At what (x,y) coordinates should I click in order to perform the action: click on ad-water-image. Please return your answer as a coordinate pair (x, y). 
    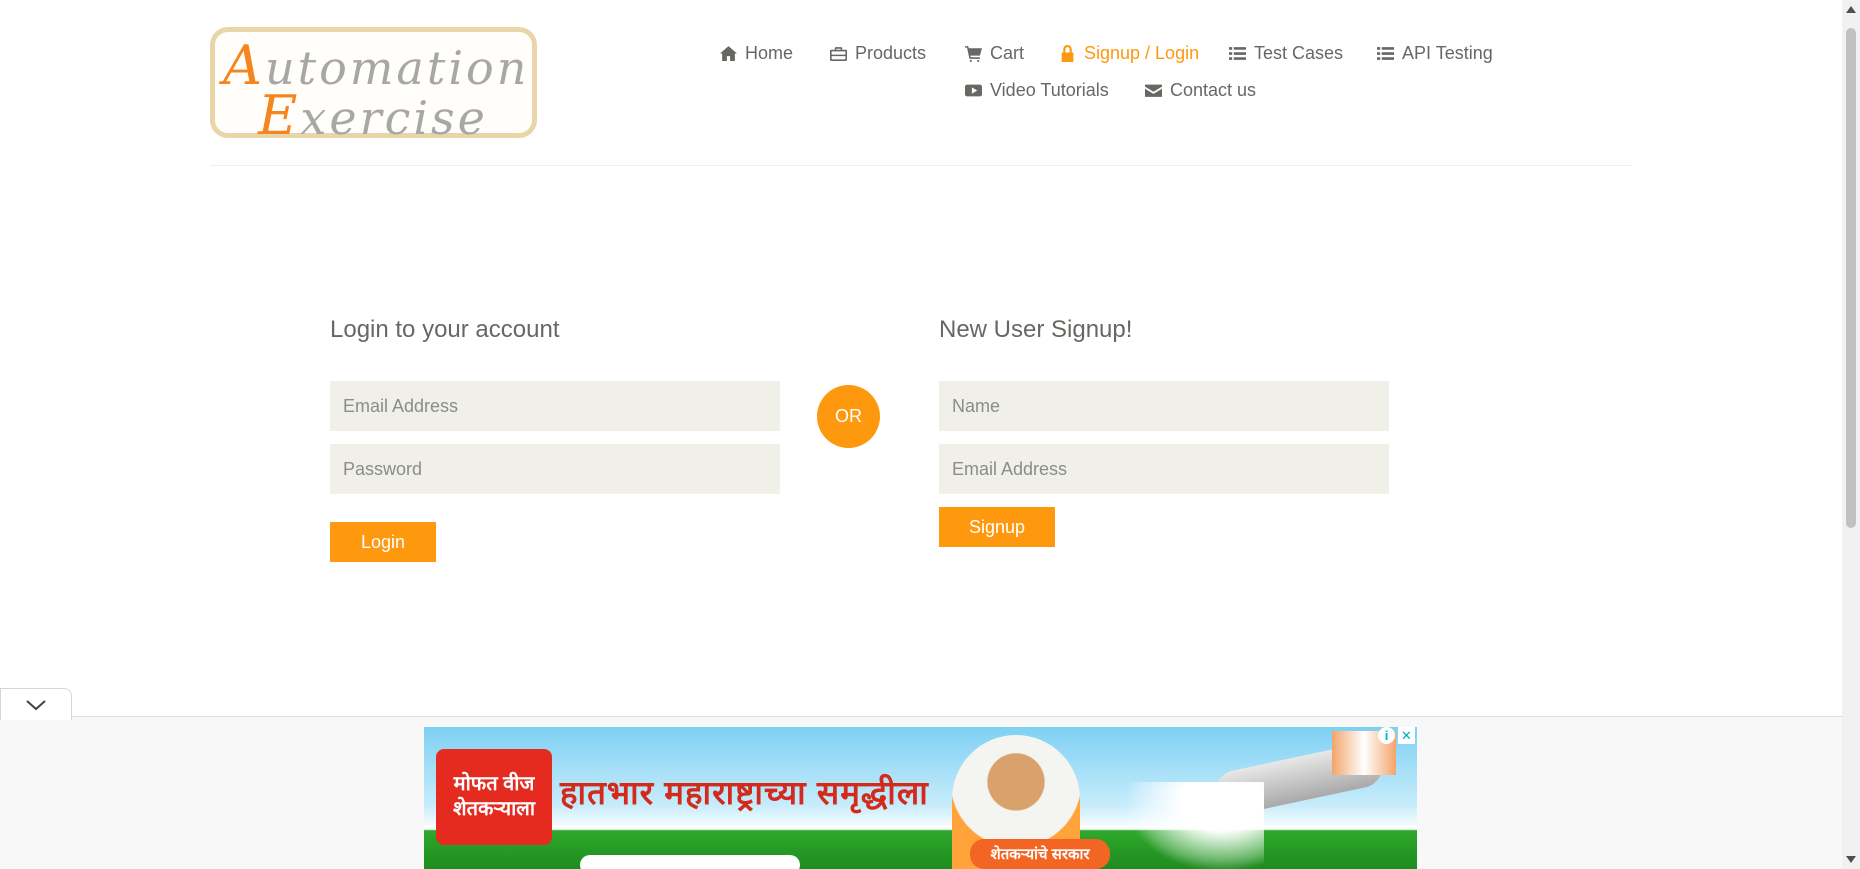
    Looking at the image, I should click on (1194, 825).